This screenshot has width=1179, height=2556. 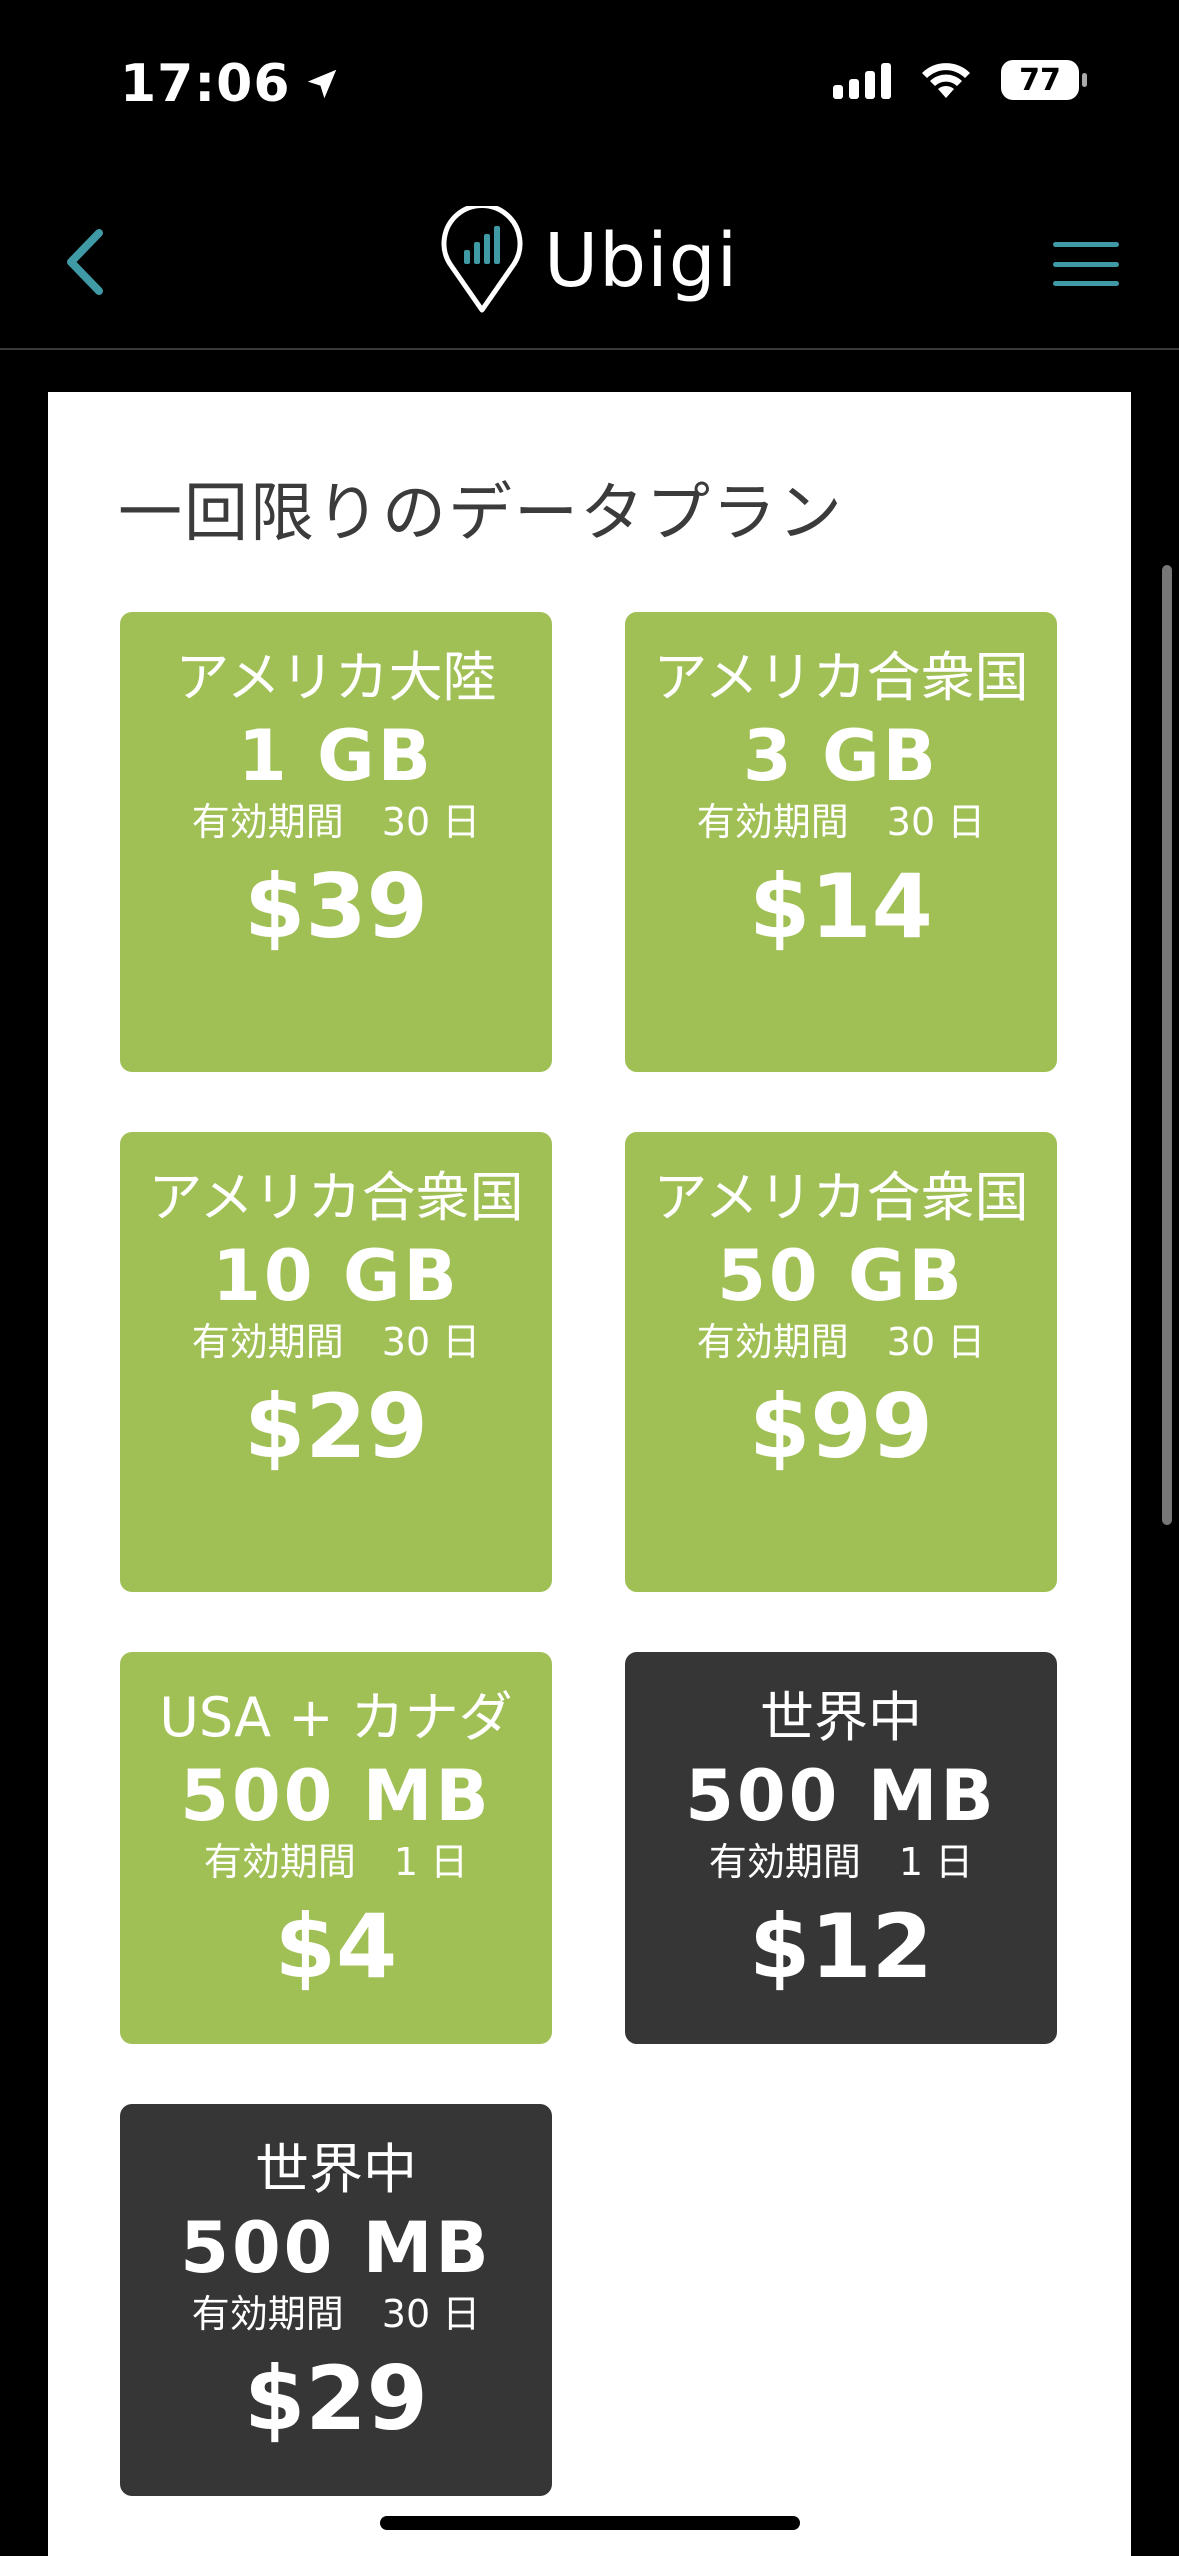 What do you see at coordinates (481, 514) in the screenshot?
I see `page-title: 一回限りのデータプラン` at bounding box center [481, 514].